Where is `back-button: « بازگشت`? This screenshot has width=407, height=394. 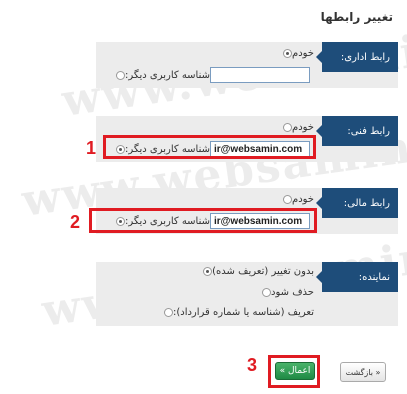
back-button: « بازگشت is located at coordinates (363, 372).